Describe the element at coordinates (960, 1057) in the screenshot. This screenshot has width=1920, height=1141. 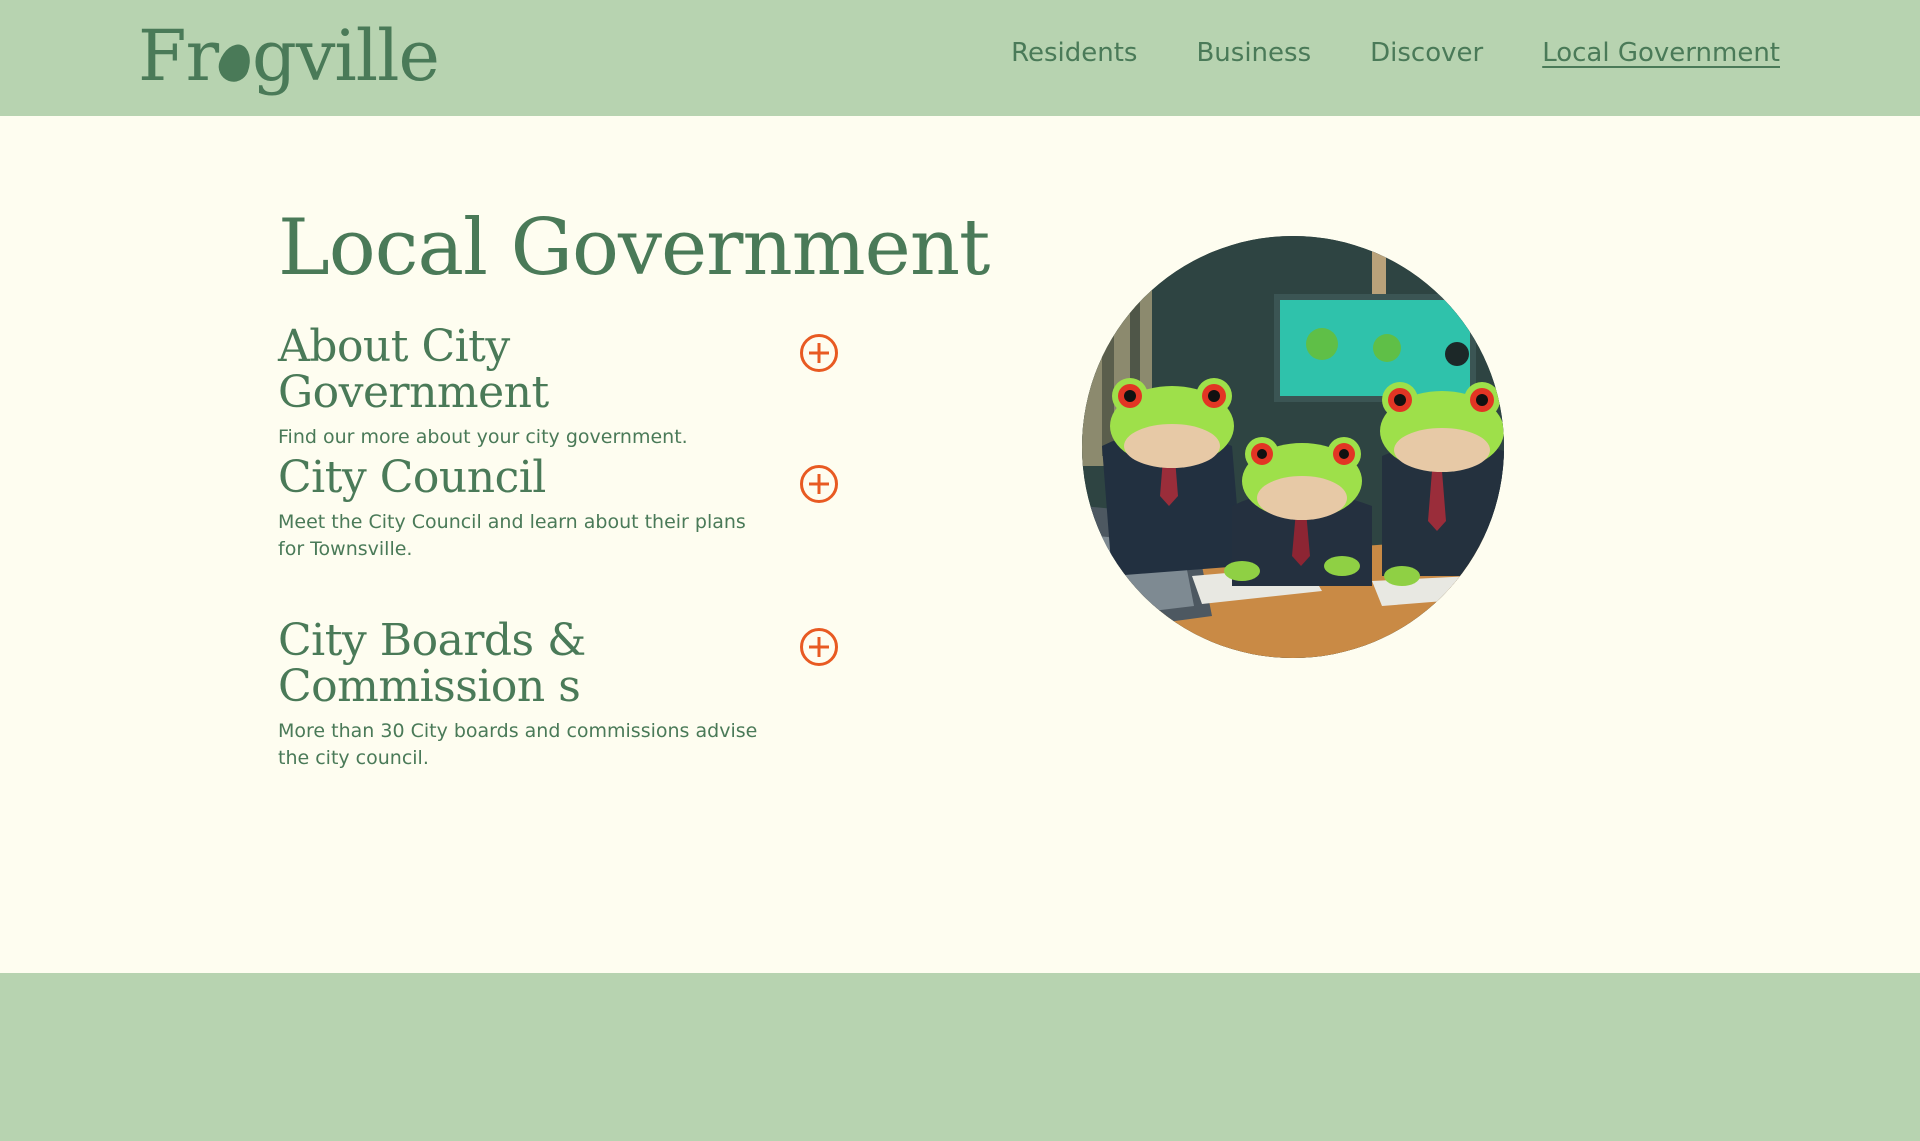
I see `site-footer` at that location.